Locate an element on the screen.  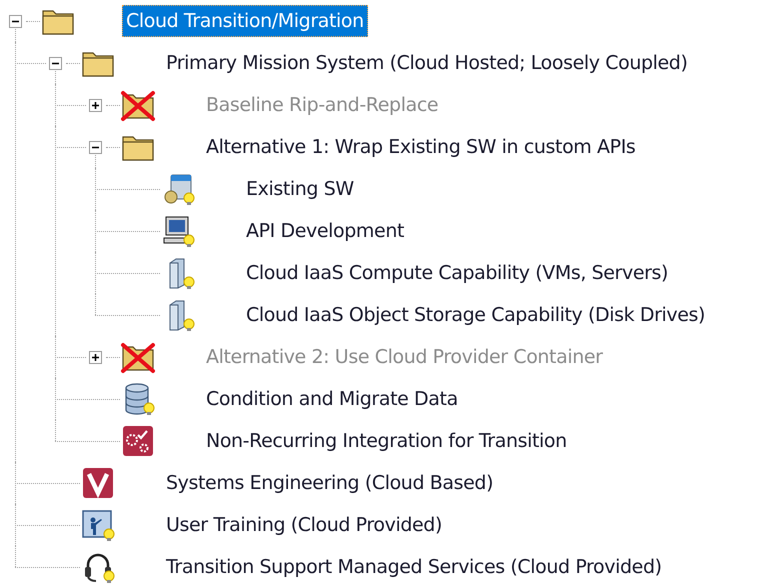
tree-item: Cloud Transition/Migration is located at coordinates (245, 21).